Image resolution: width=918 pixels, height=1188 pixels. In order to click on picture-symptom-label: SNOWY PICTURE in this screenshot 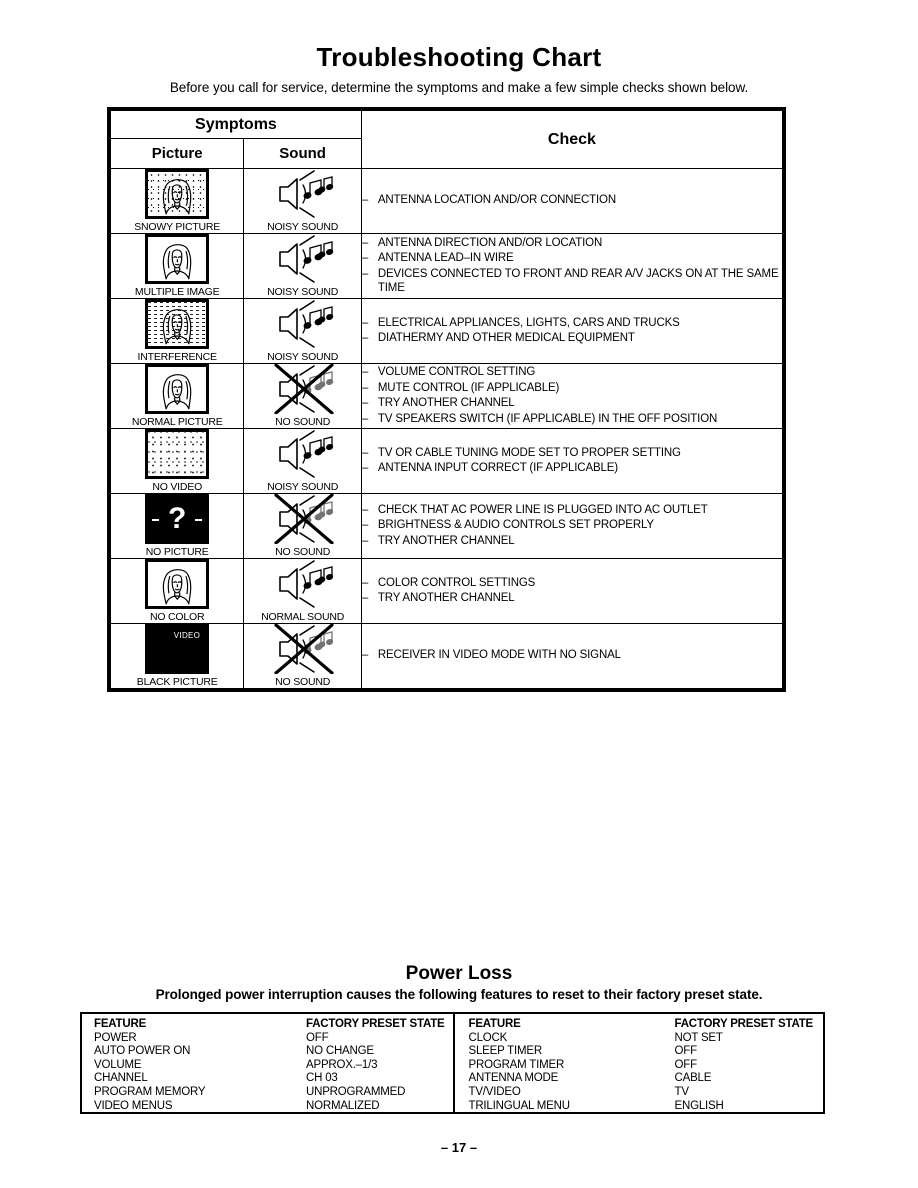, I will do `click(177, 227)`.